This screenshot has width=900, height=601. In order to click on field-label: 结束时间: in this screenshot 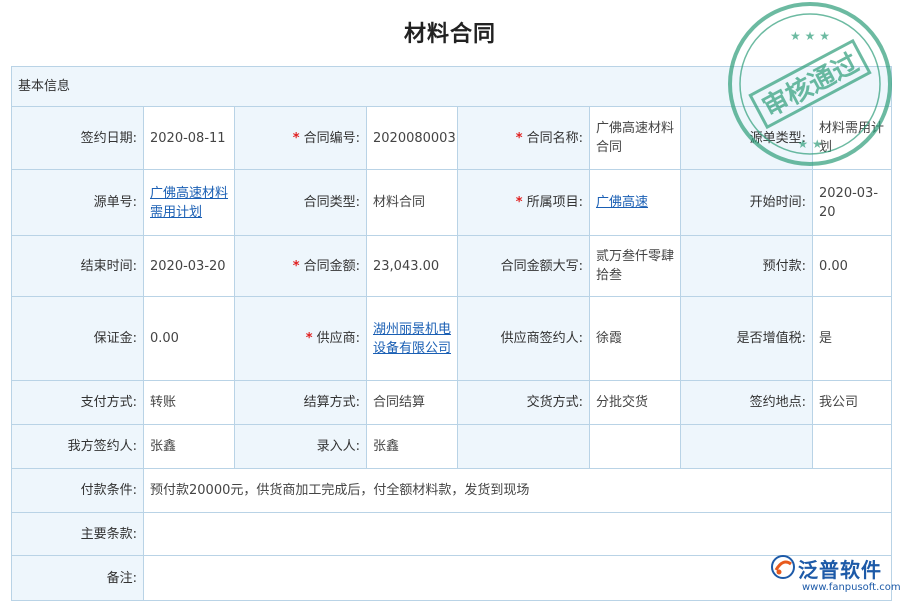, I will do `click(78, 266)`.